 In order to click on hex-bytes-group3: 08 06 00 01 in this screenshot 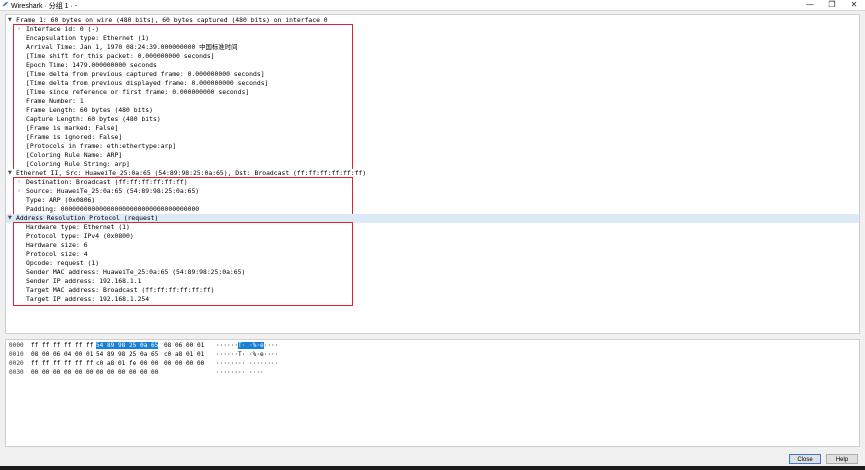, I will do `click(184, 345)`.